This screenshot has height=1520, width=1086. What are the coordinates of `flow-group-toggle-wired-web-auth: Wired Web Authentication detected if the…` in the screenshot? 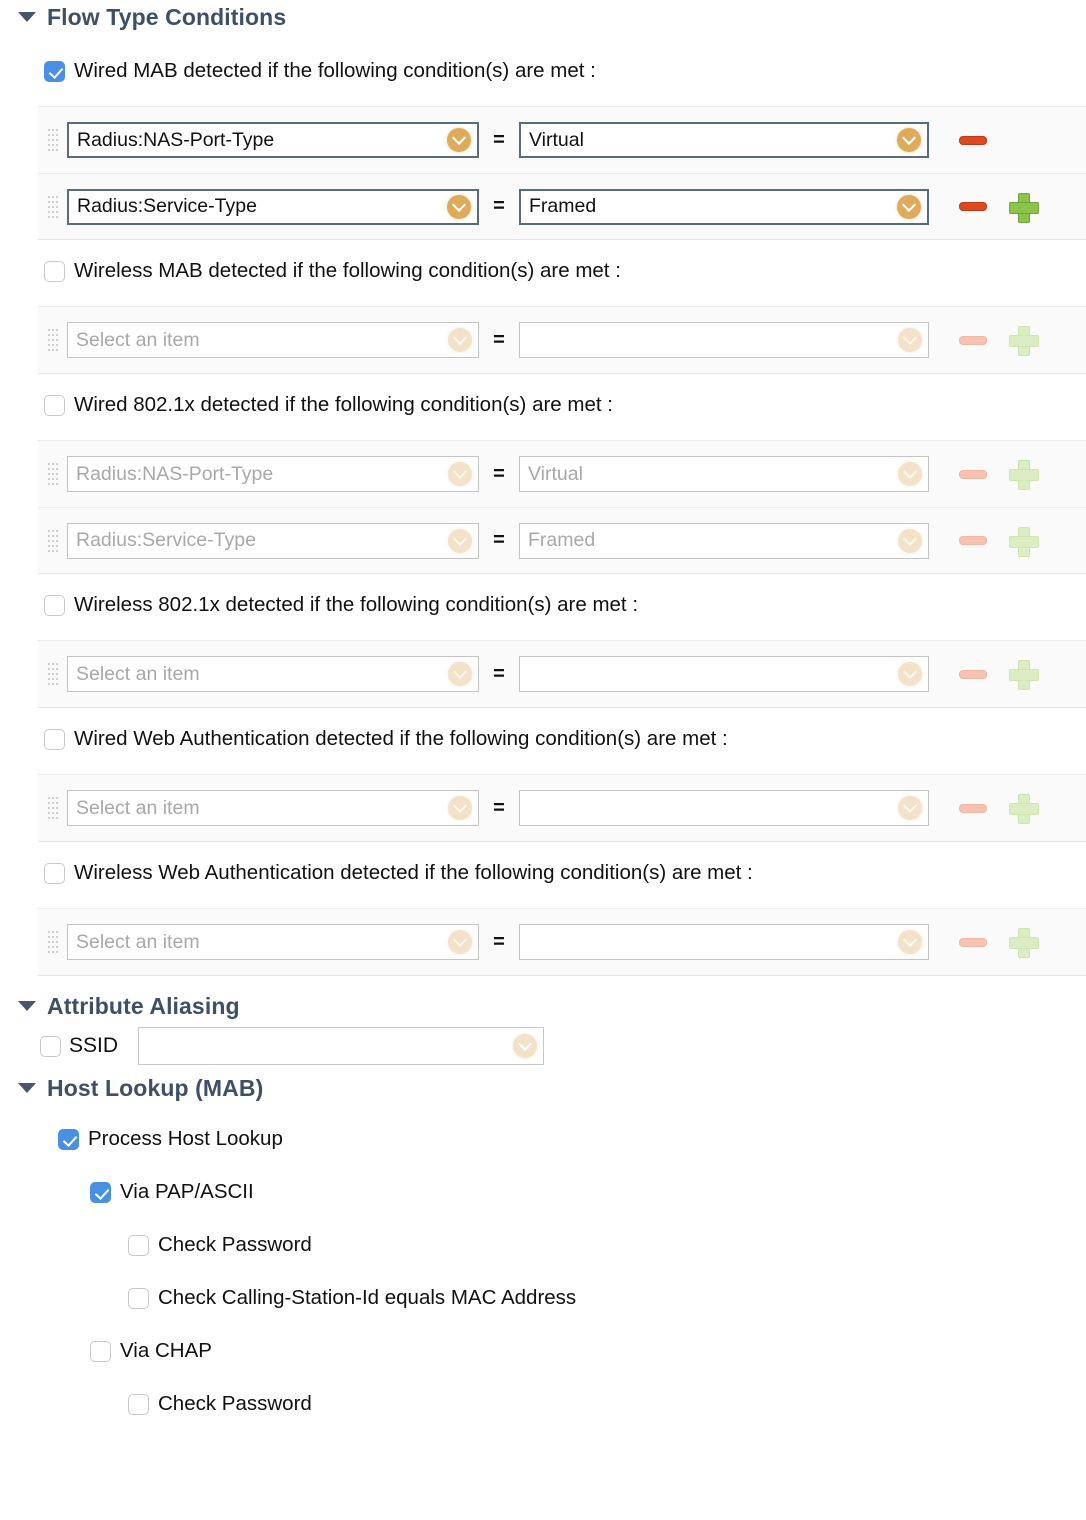 It's located at (565, 739).